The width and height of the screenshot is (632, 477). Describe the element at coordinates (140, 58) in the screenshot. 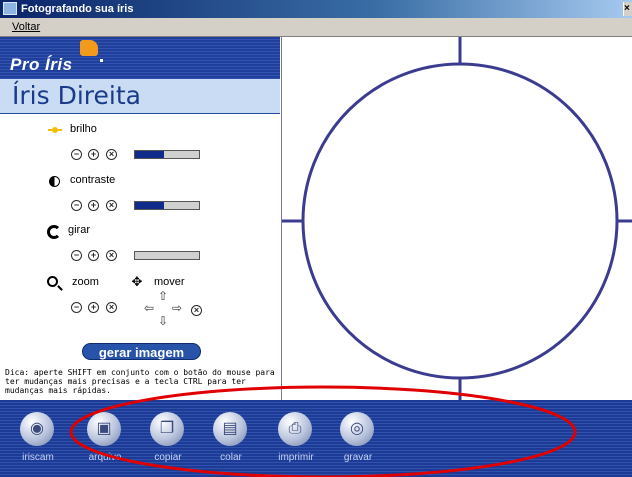

I see `brand-header: Pro Íris` at that location.